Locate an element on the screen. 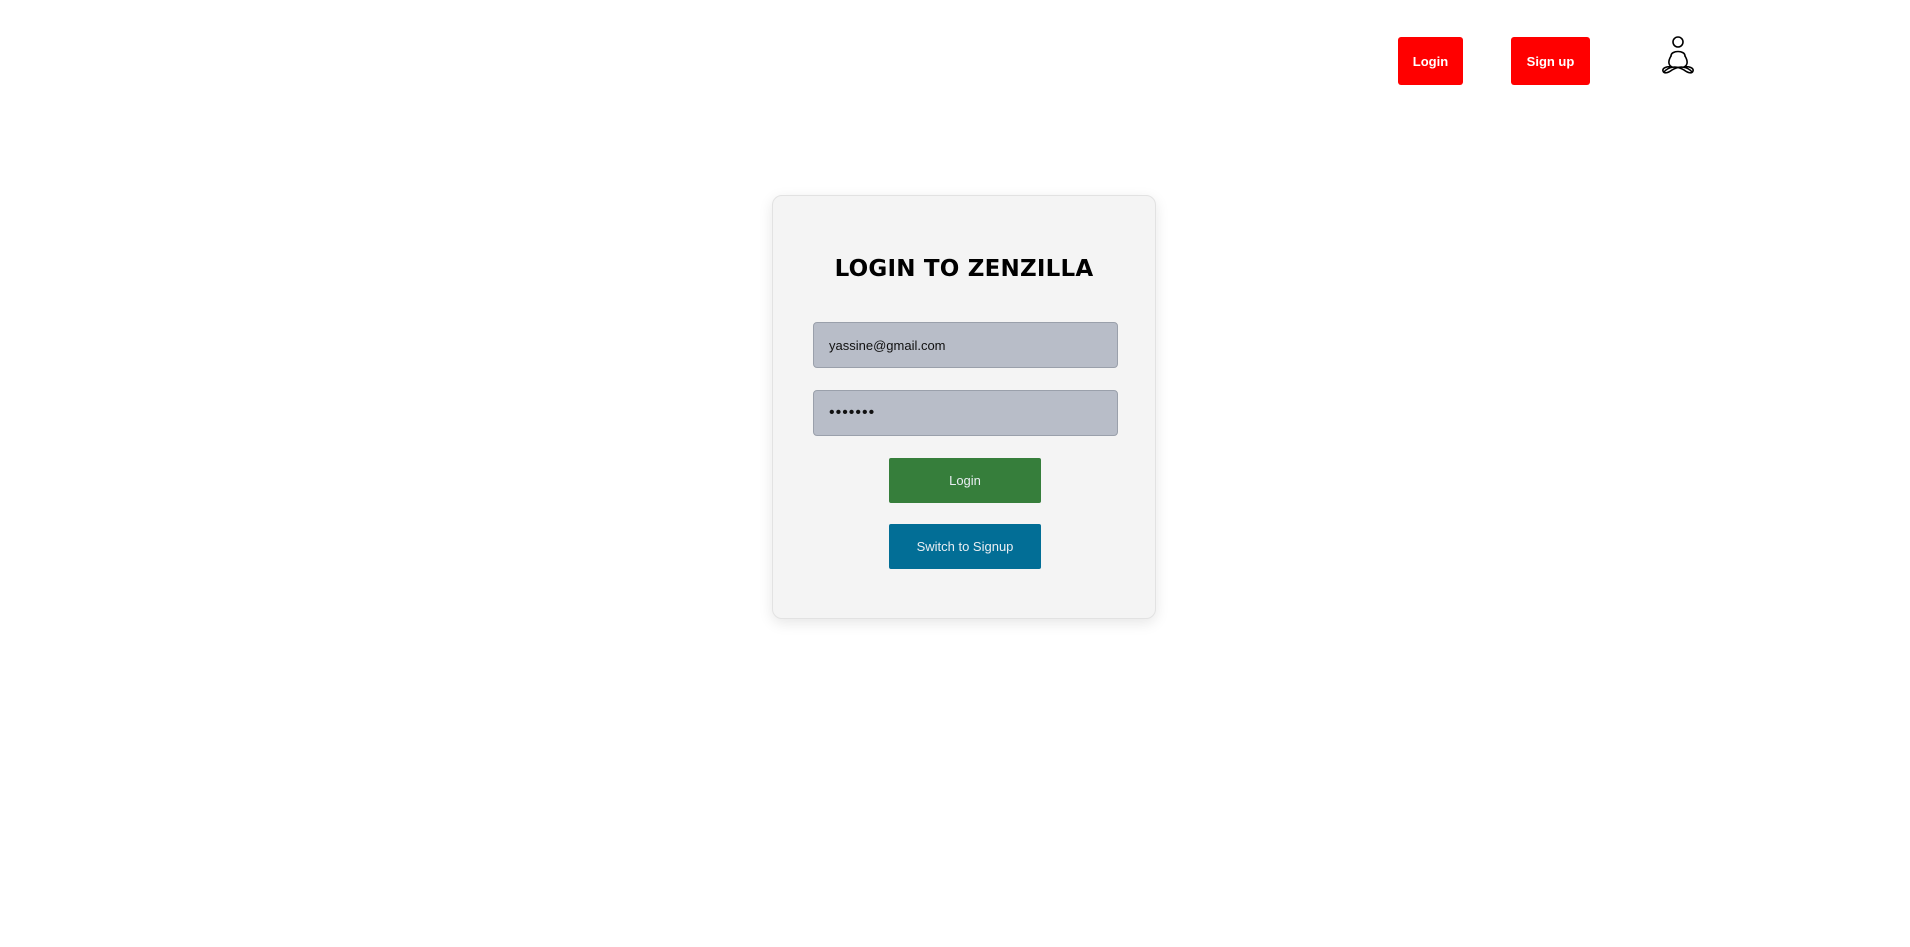  switch-to-signup-button: Switch to Signup is located at coordinates (965, 546).